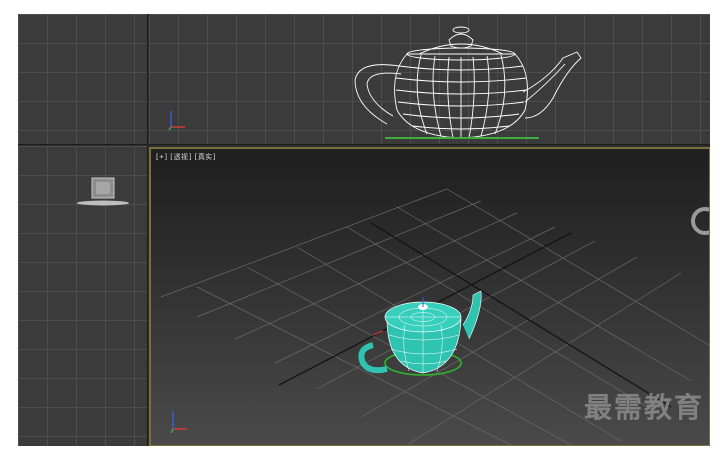 This screenshot has height=454, width=726. Describe the element at coordinates (420, 333) in the screenshot. I see `teapot-object` at that location.